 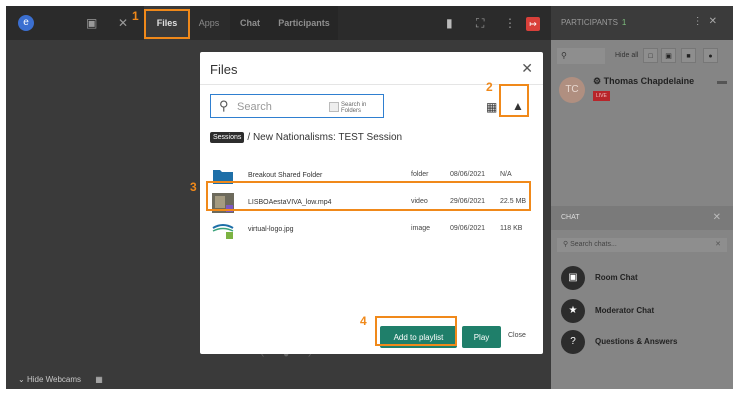 I want to click on settings-icon: ⚙, so click(x=597, y=81).